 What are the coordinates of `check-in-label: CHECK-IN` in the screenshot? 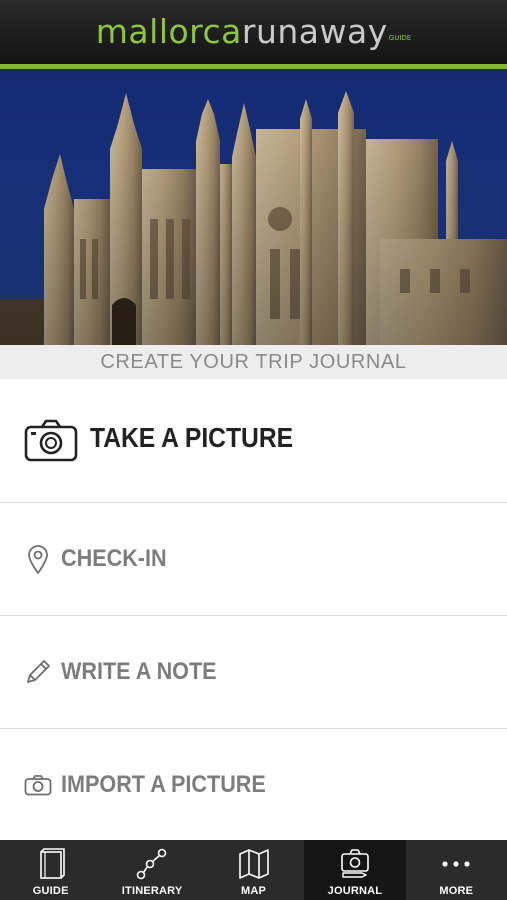 It's located at (114, 558).